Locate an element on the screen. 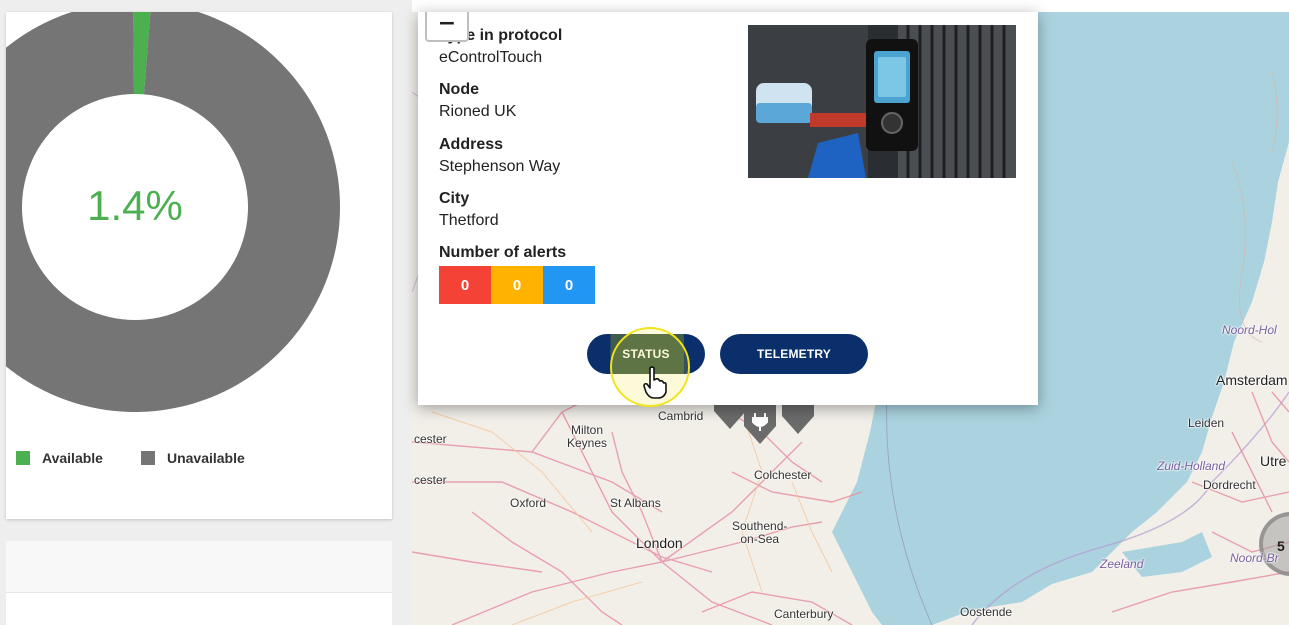 The width and height of the screenshot is (1289, 625). map-place-label: Oxford is located at coordinates (528, 503).